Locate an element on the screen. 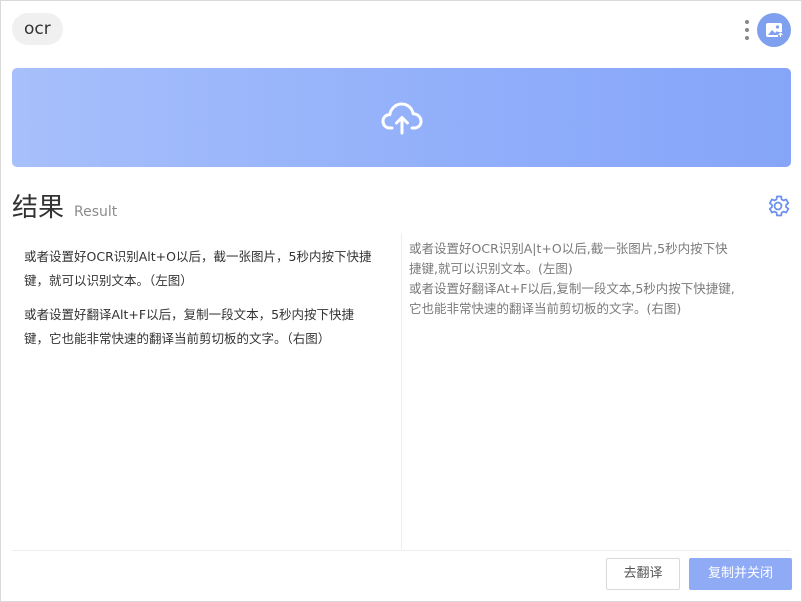 Image resolution: width=802 pixels, height=602 pixels. image-icon is located at coordinates (774, 30).